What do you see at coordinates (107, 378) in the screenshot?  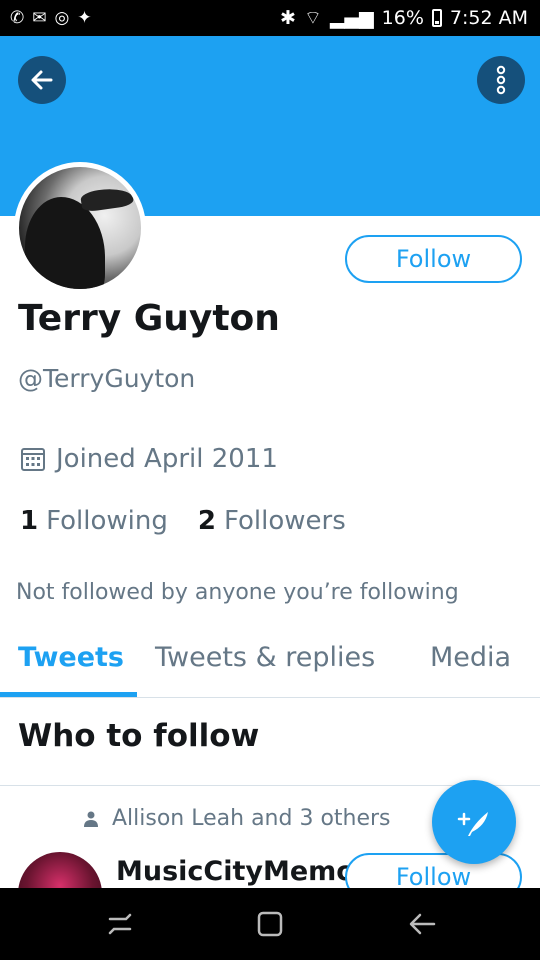 I see `profile-handle: @TerryGuyton` at bounding box center [107, 378].